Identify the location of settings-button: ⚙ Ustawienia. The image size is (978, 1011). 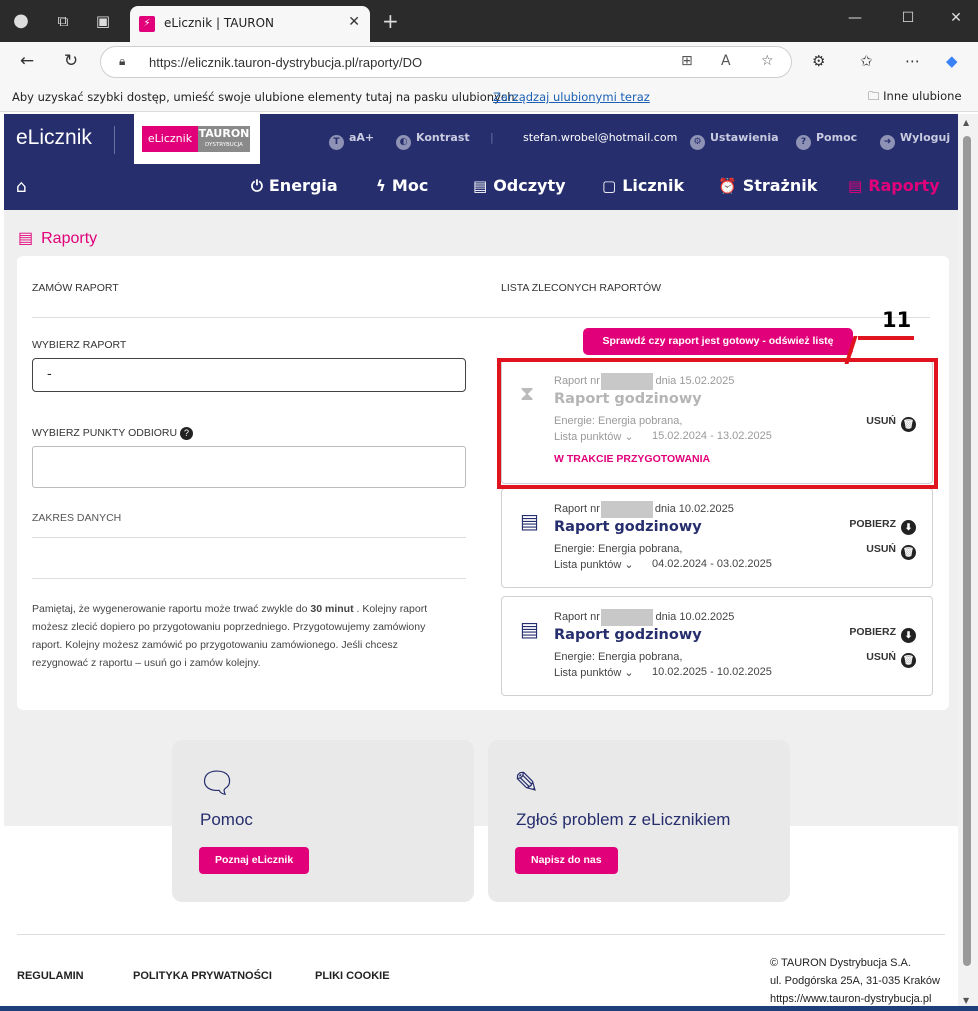
(734, 140).